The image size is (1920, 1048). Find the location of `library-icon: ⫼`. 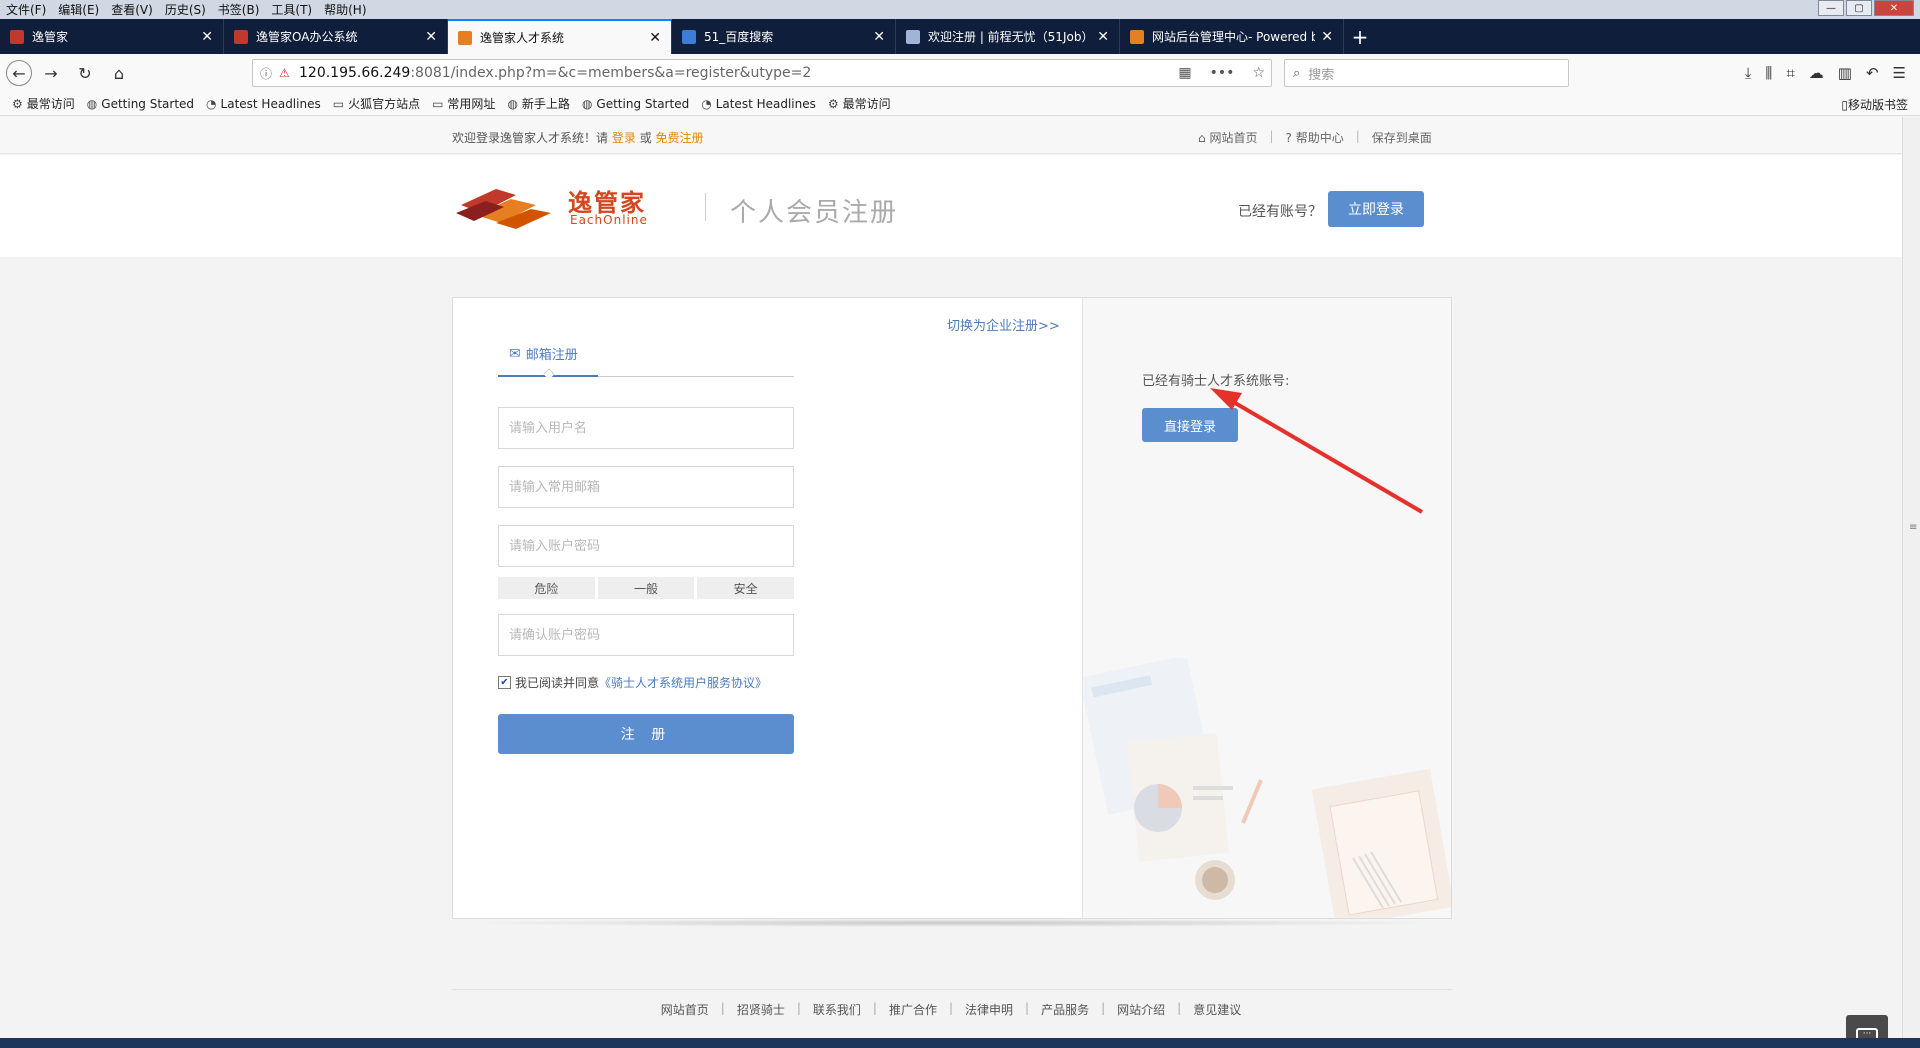

library-icon: ⫼ is located at coordinates (1768, 73).